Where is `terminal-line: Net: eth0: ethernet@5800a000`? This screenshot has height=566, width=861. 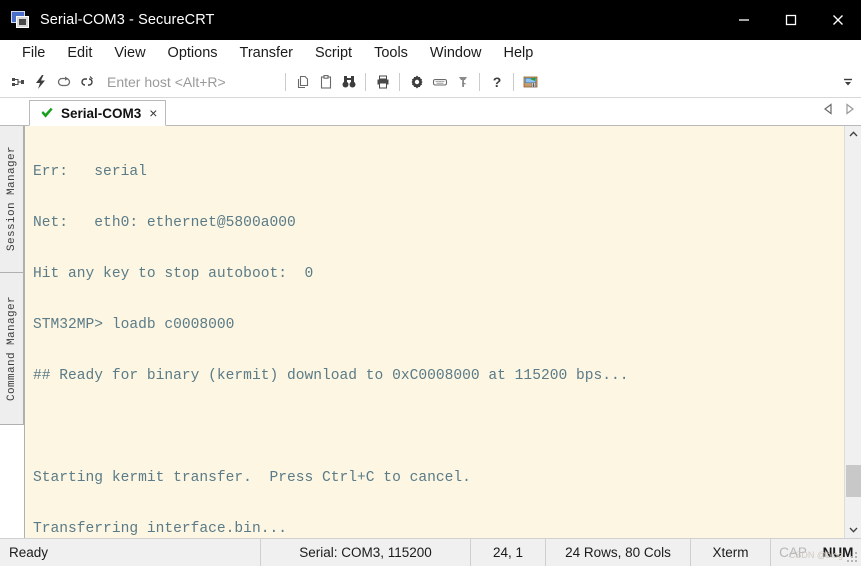
terminal-line: Net: eth0: ethernet@5800a000 is located at coordinates (164, 223).